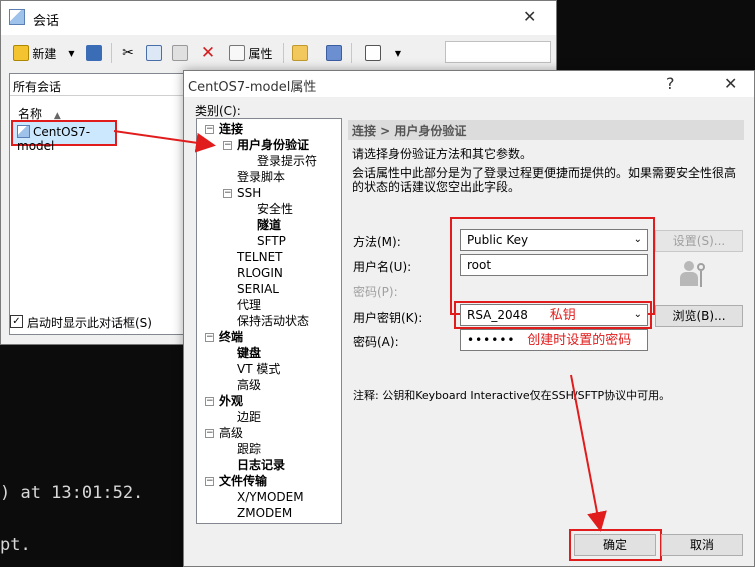  I want to click on help-icon: ?, so click(670, 83).